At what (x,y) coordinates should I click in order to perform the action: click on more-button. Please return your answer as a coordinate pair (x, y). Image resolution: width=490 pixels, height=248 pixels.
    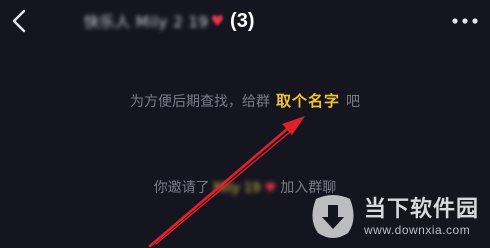
    Looking at the image, I should click on (465, 21).